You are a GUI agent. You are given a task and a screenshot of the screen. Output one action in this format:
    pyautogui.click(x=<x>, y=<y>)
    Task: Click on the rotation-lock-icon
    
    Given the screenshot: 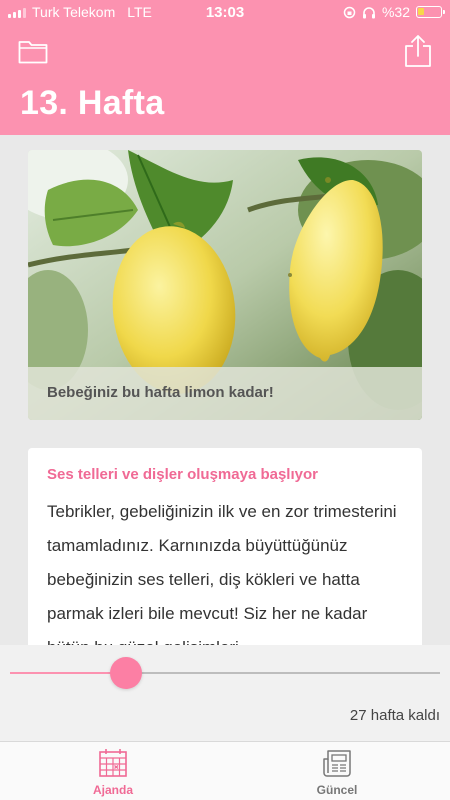 What is the action you would take?
    pyautogui.click(x=349, y=12)
    